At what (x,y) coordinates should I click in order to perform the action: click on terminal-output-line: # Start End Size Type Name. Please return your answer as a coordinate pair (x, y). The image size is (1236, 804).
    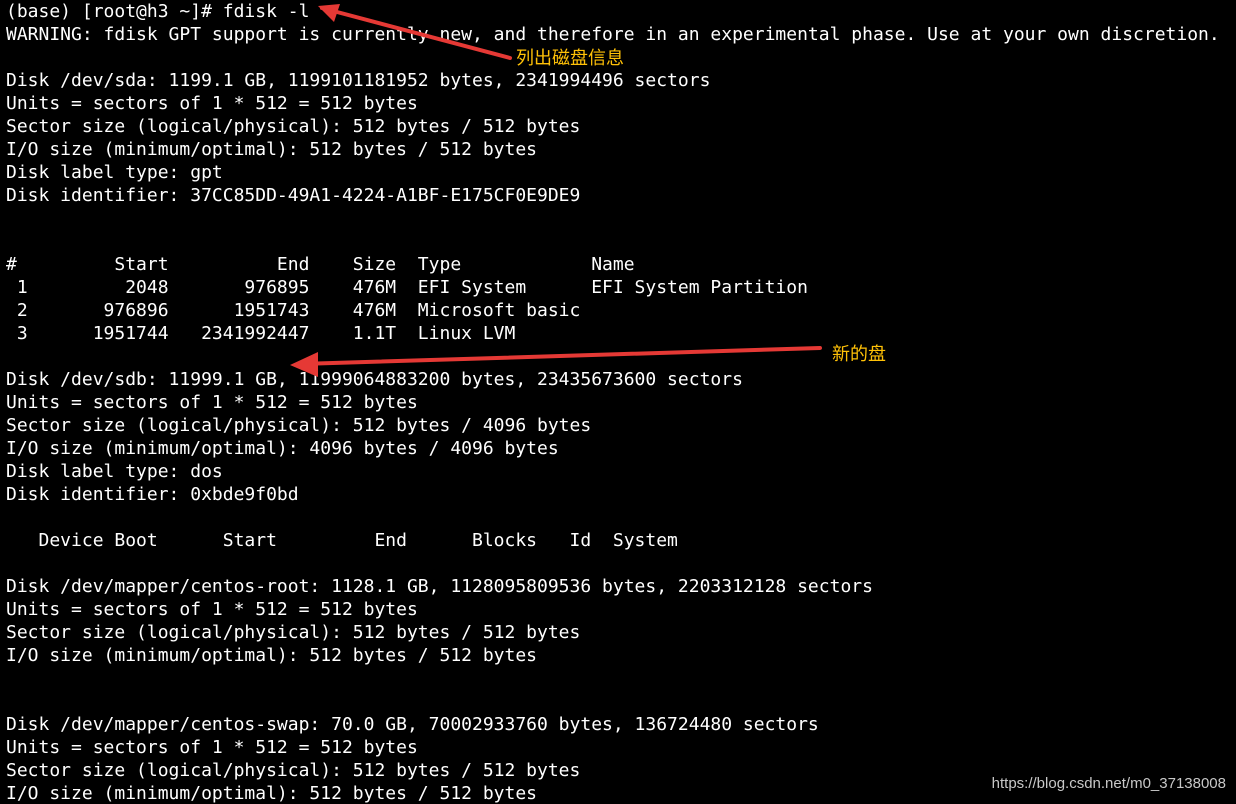
    Looking at the image, I should click on (320, 264).